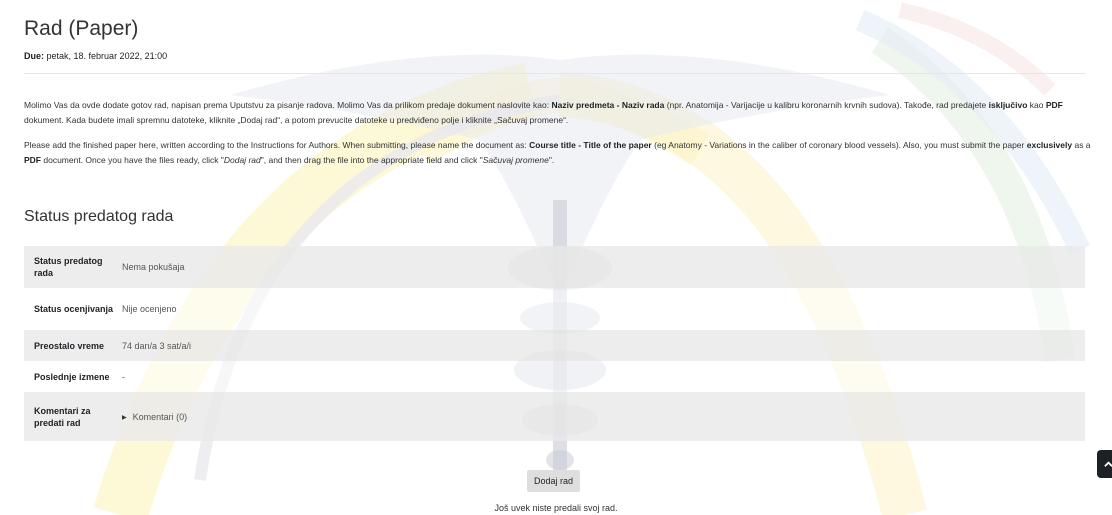 The image size is (1112, 515). I want to click on due-value: petak, 18. februar 2022, 21:00, so click(107, 56).